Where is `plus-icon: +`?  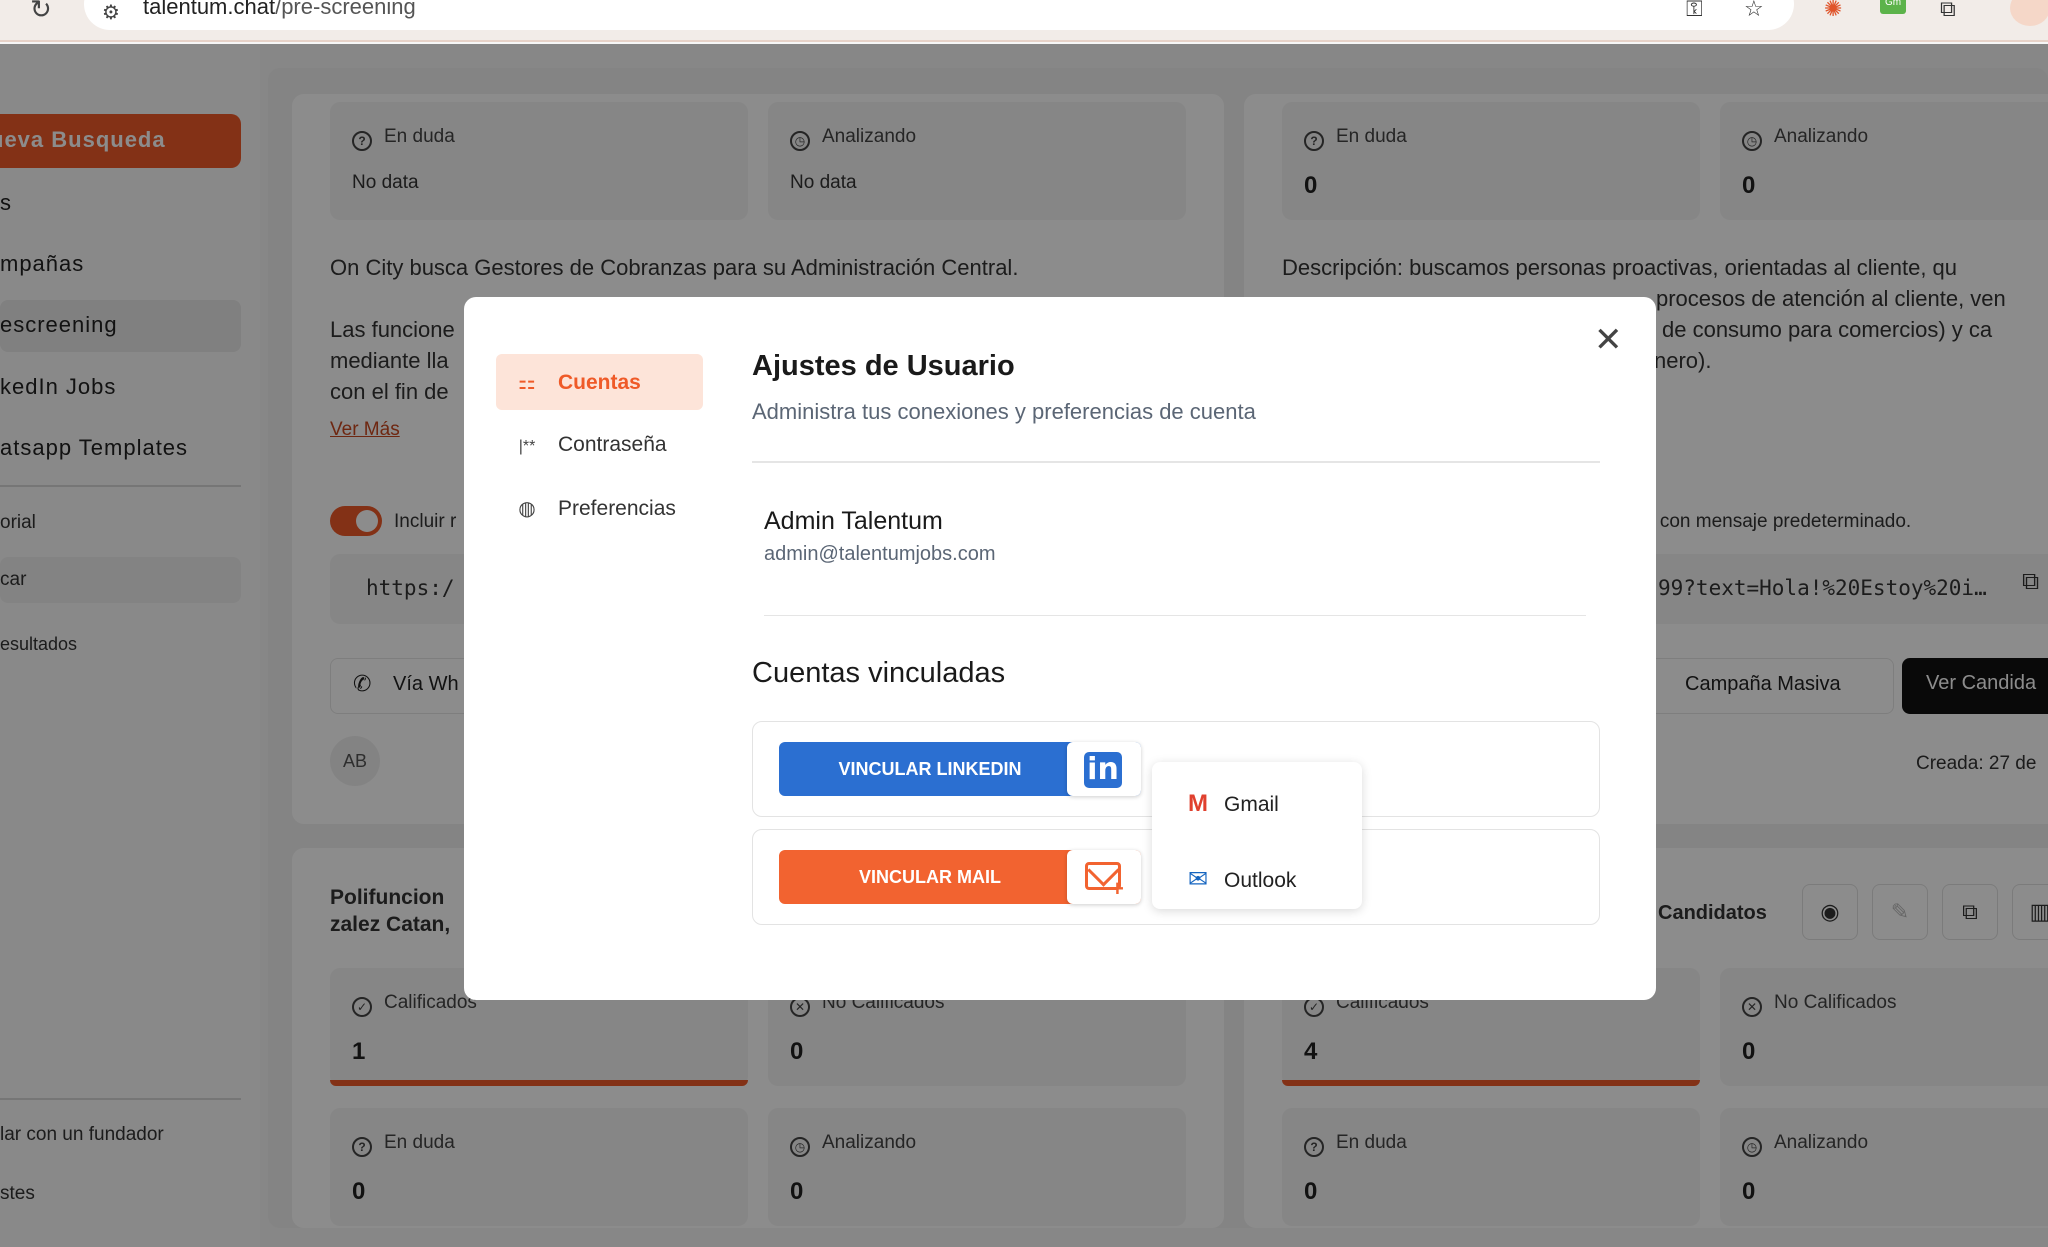 plus-icon: + is located at coordinates (1117, 888).